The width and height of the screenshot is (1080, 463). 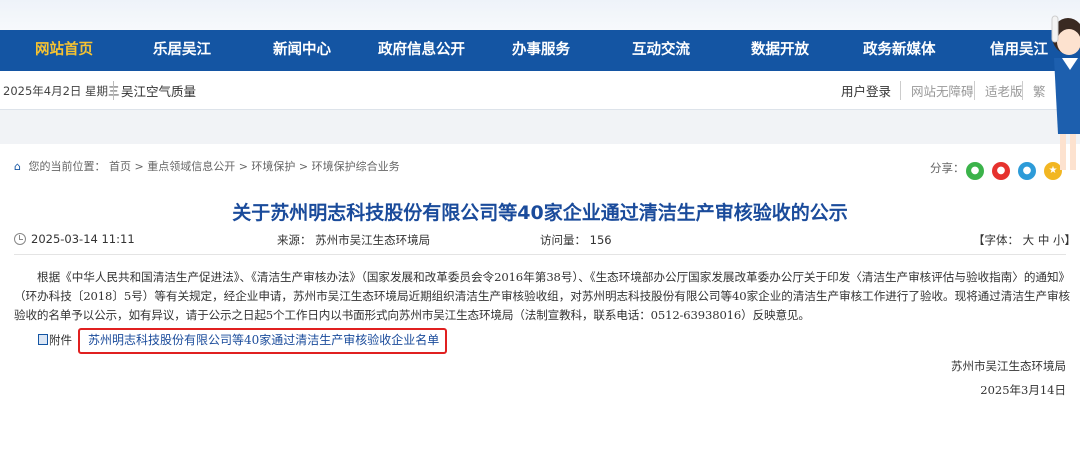 I want to click on nav-home: 网站首页, so click(x=64, y=50).